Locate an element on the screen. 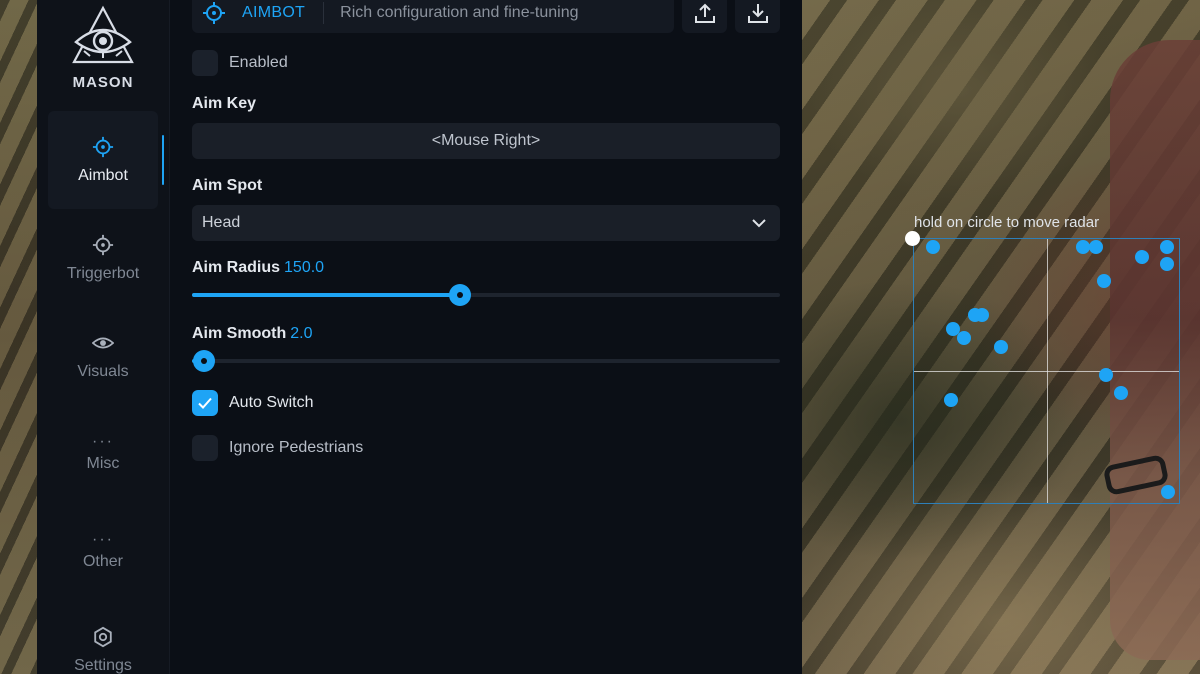 The height and width of the screenshot is (674, 1200). sidebar-item-triggerbot: Triggerbot is located at coordinates (103, 258).